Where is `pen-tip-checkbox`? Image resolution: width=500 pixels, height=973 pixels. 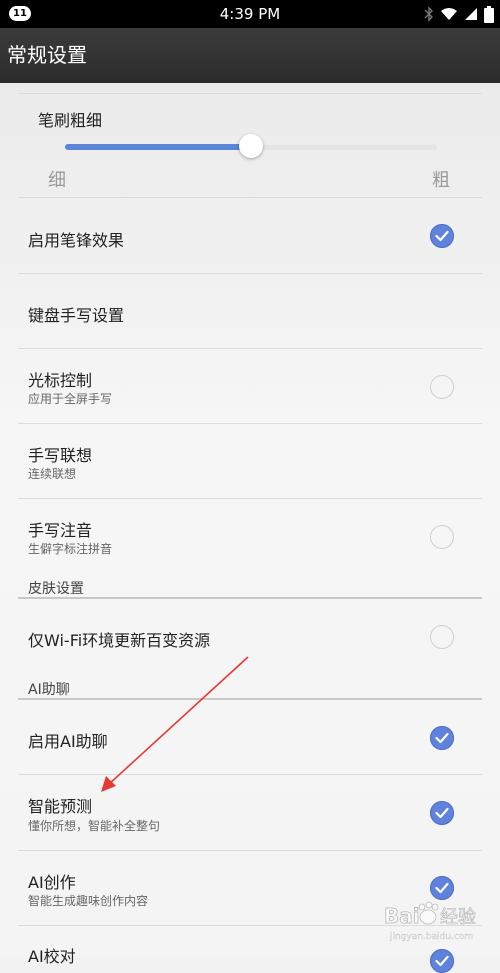 pen-tip-checkbox is located at coordinates (442, 236).